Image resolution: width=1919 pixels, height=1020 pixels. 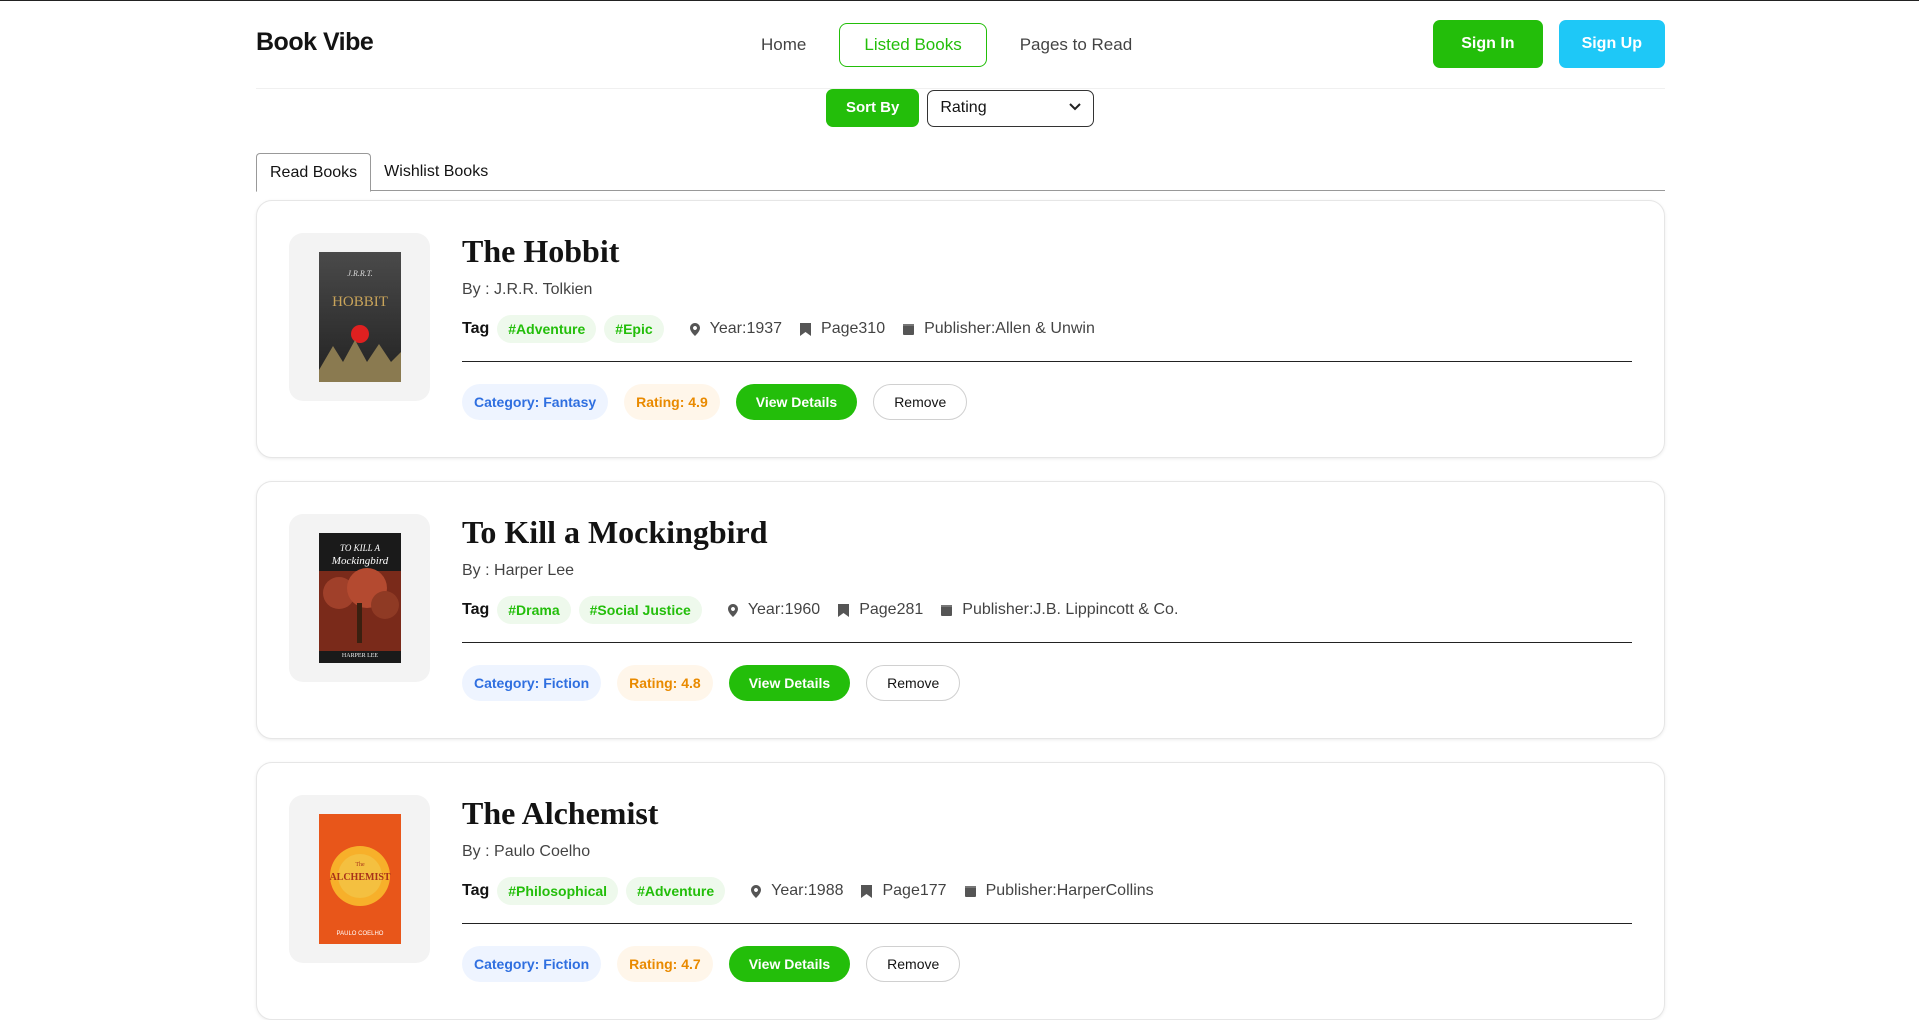 I want to click on book-pages: Page 310, so click(x=842, y=329).